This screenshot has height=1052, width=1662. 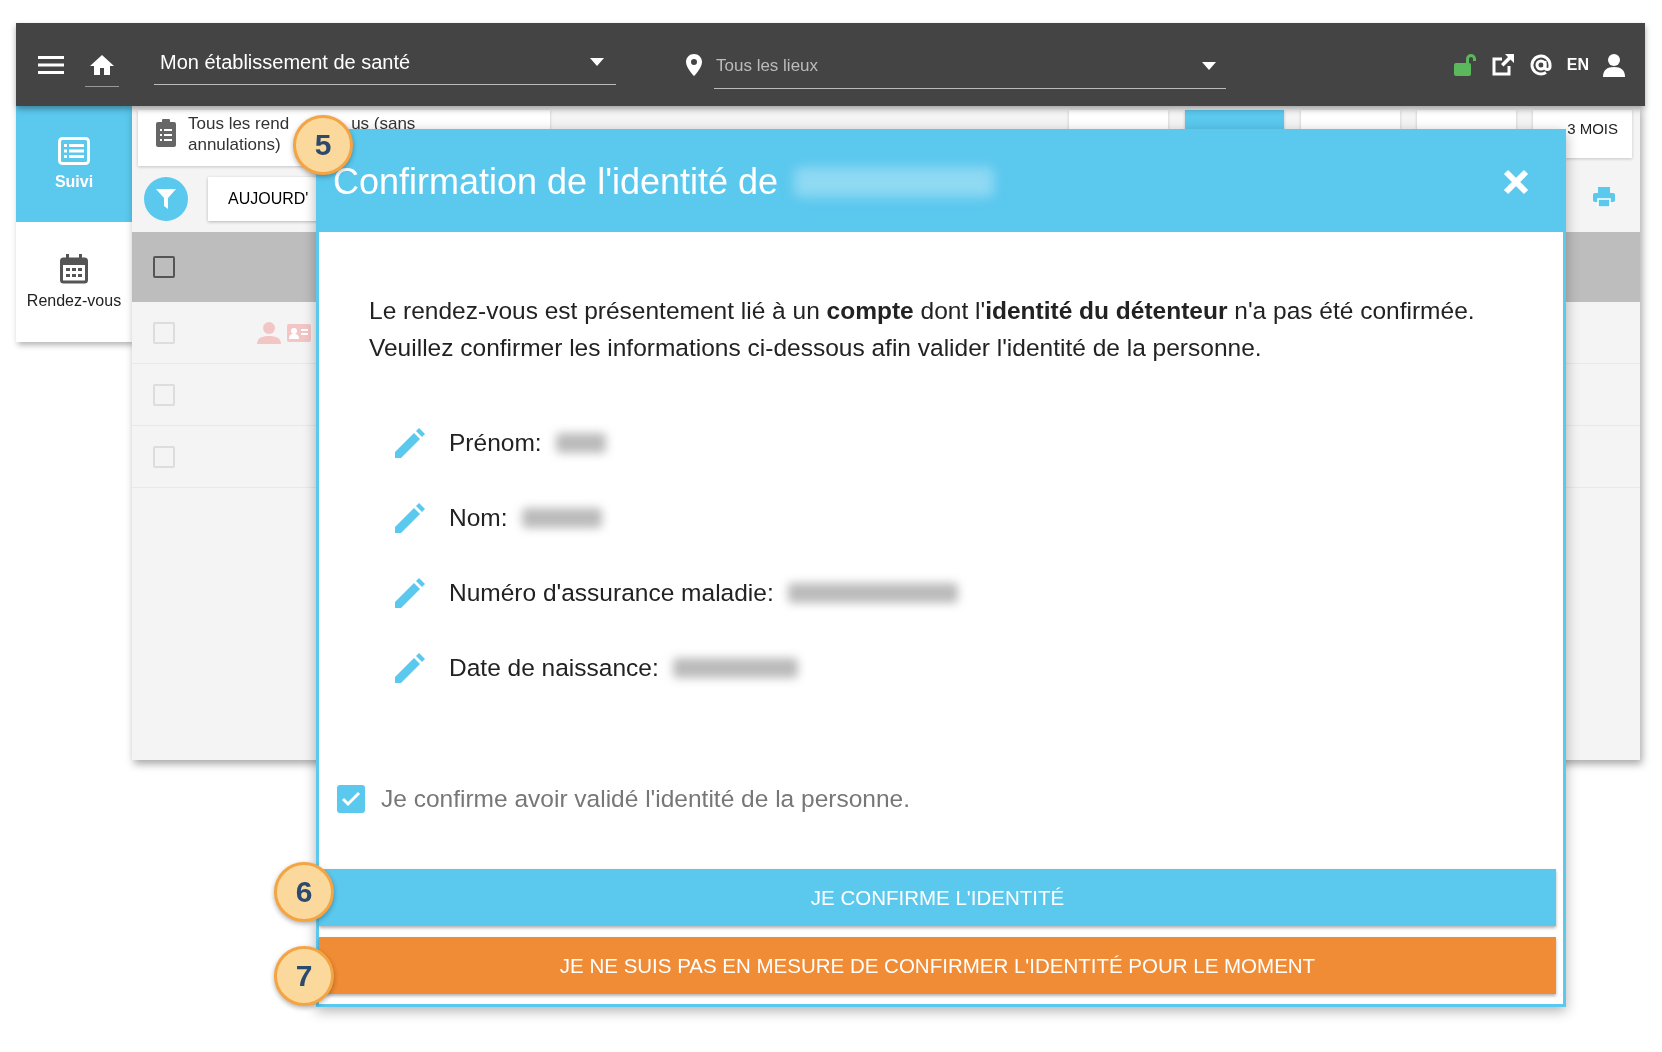 I want to click on field-label: Prénom:, so click(x=495, y=443).